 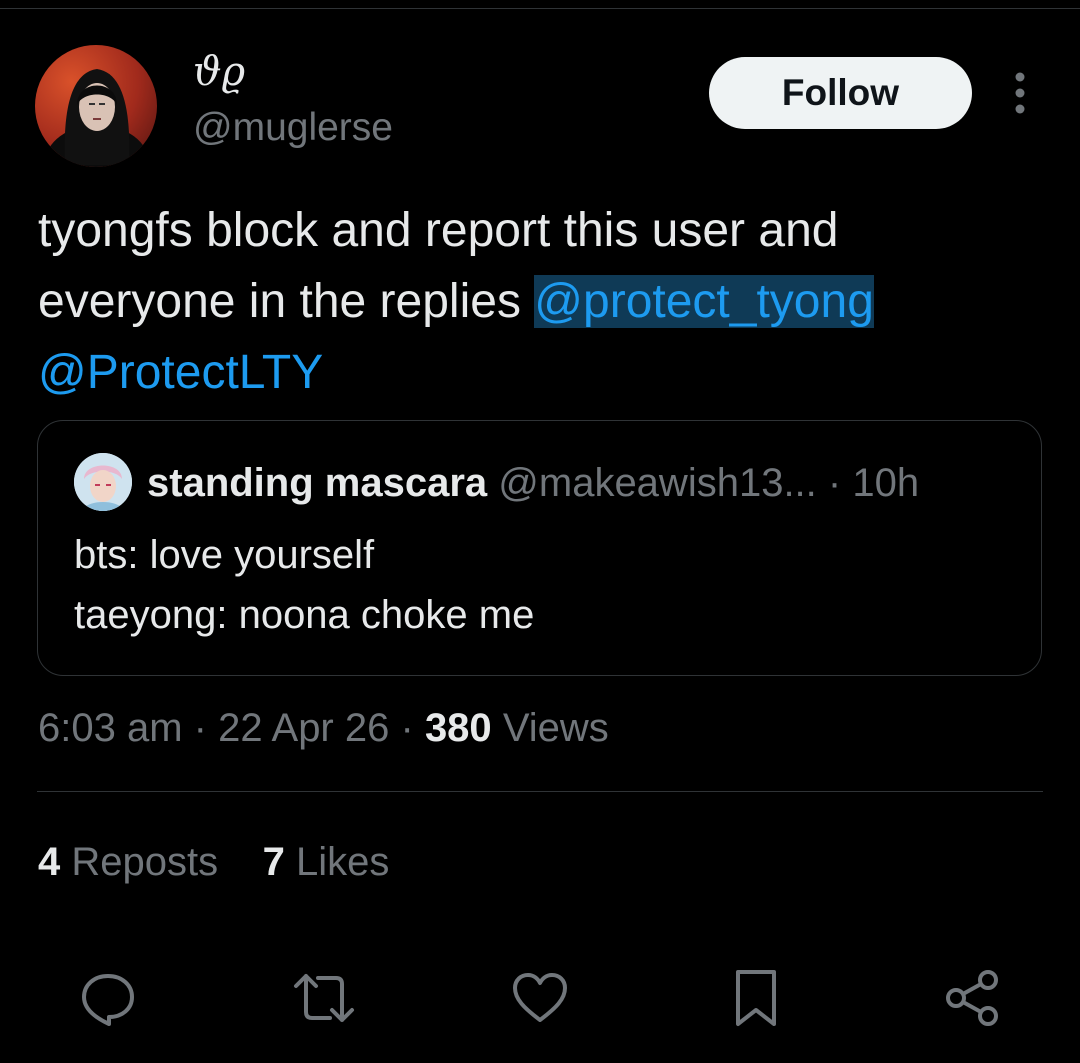 What do you see at coordinates (103, 482) in the screenshot?
I see `quoted-author-avatar` at bounding box center [103, 482].